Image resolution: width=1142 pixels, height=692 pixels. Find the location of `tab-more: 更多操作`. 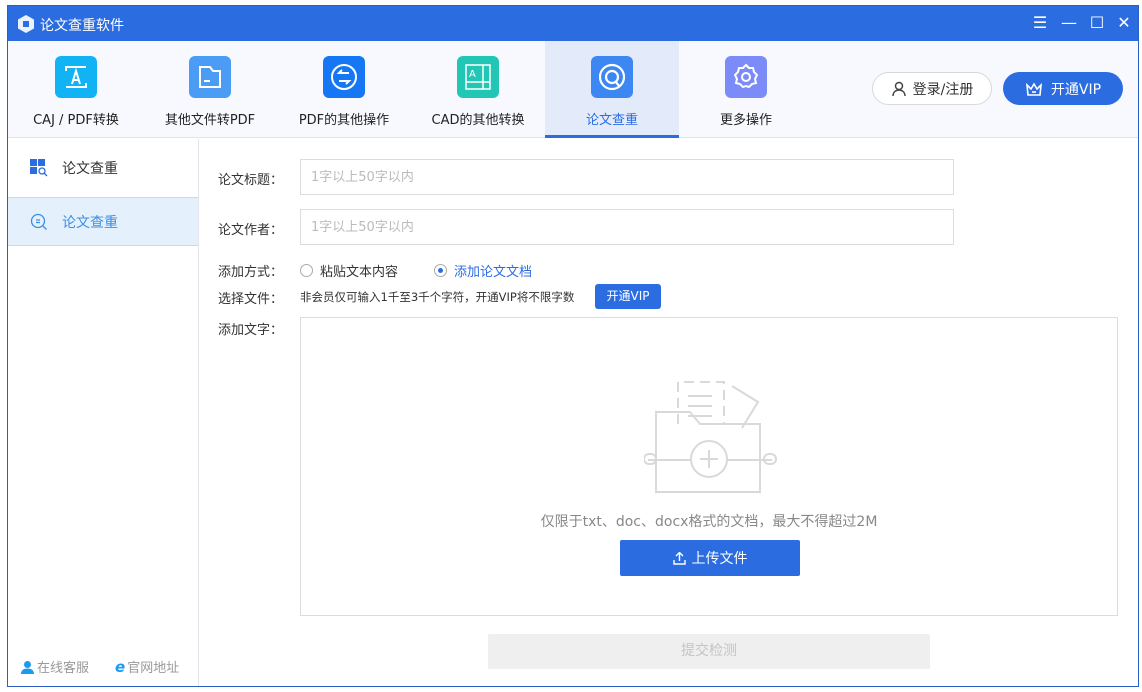

tab-more: 更多操作 is located at coordinates (746, 89).